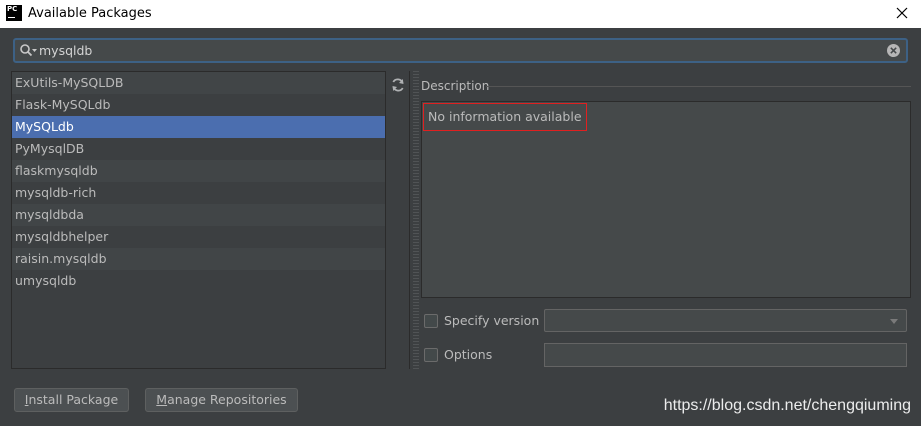  What do you see at coordinates (227, 399) in the screenshot?
I see `manage-label: anage Repositories` at bounding box center [227, 399].